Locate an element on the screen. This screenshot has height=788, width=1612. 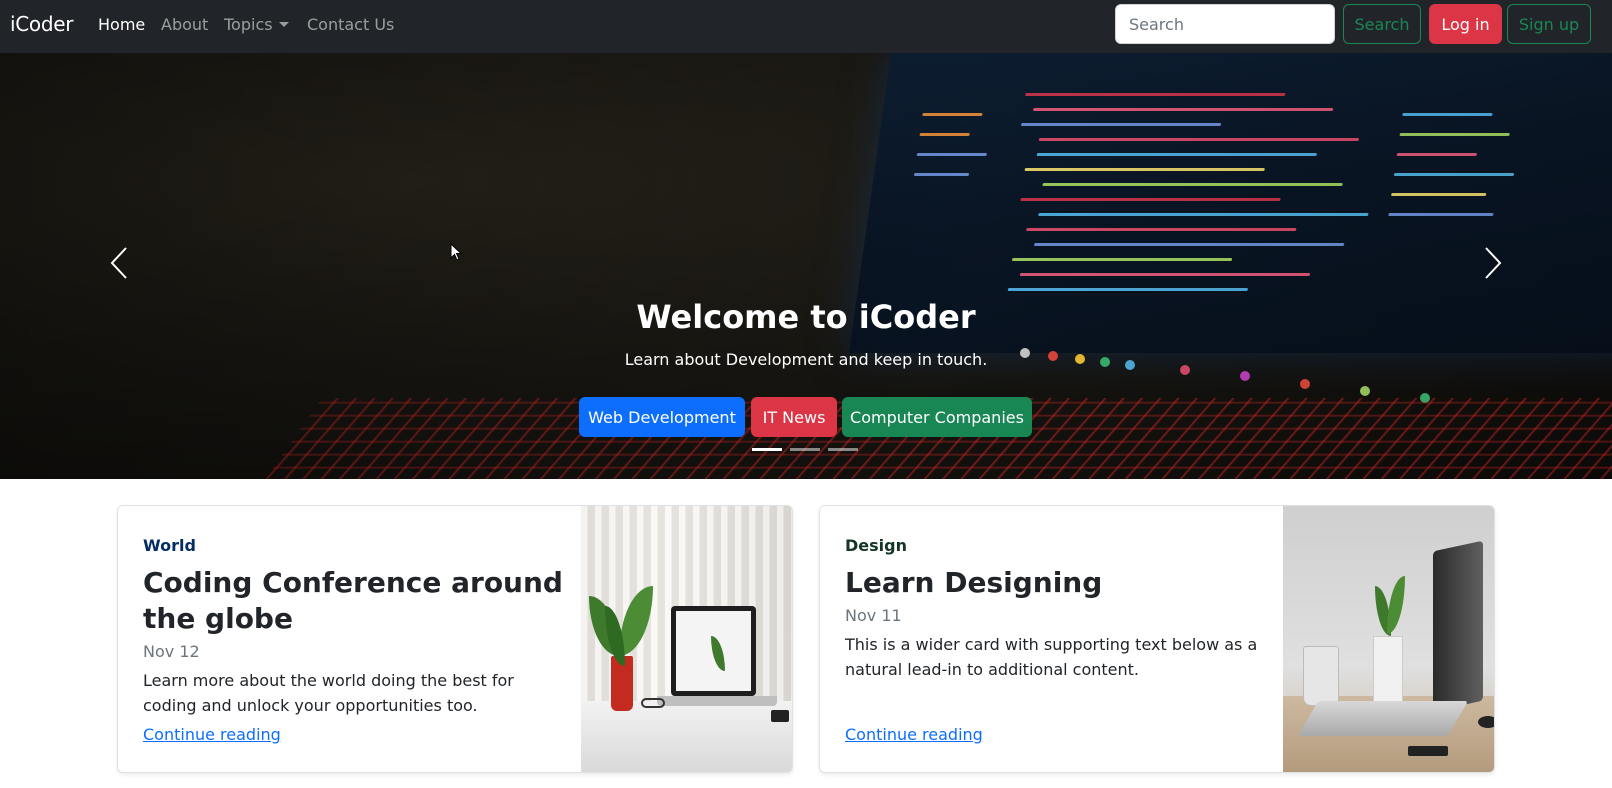
brand-logo: iCoder is located at coordinates (41, 24).